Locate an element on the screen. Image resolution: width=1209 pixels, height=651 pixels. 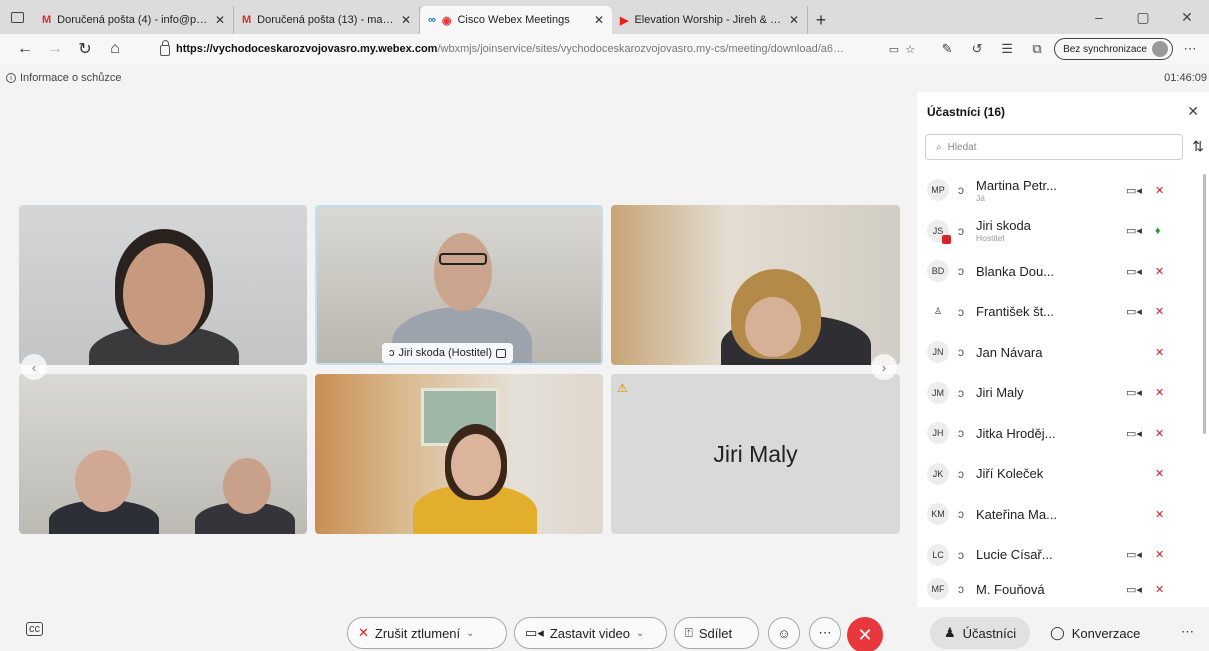
participant-row: JN ↄ Jan Návara ✕ is located at coordinates (1061, 352).